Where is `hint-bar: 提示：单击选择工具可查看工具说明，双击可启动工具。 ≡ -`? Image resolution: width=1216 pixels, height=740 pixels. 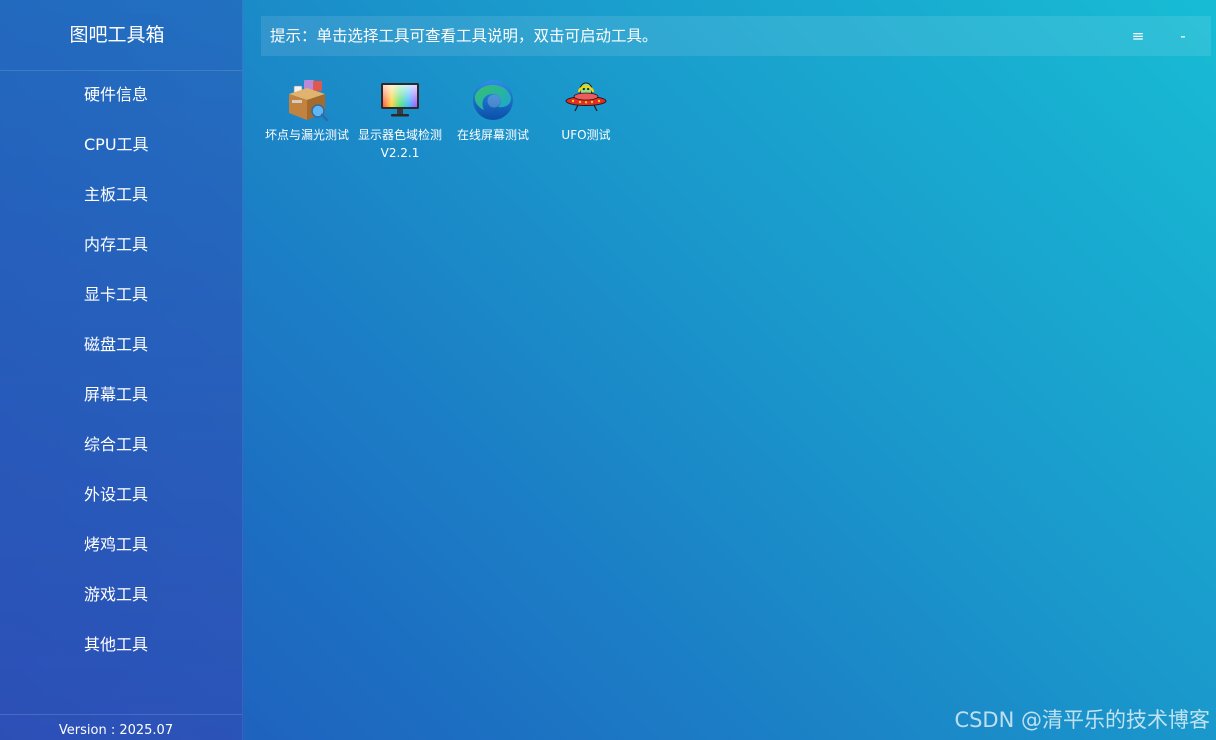 hint-bar: 提示：单击选择工具可查看工具说明，双击可启动工具。 ≡ - is located at coordinates (736, 36).